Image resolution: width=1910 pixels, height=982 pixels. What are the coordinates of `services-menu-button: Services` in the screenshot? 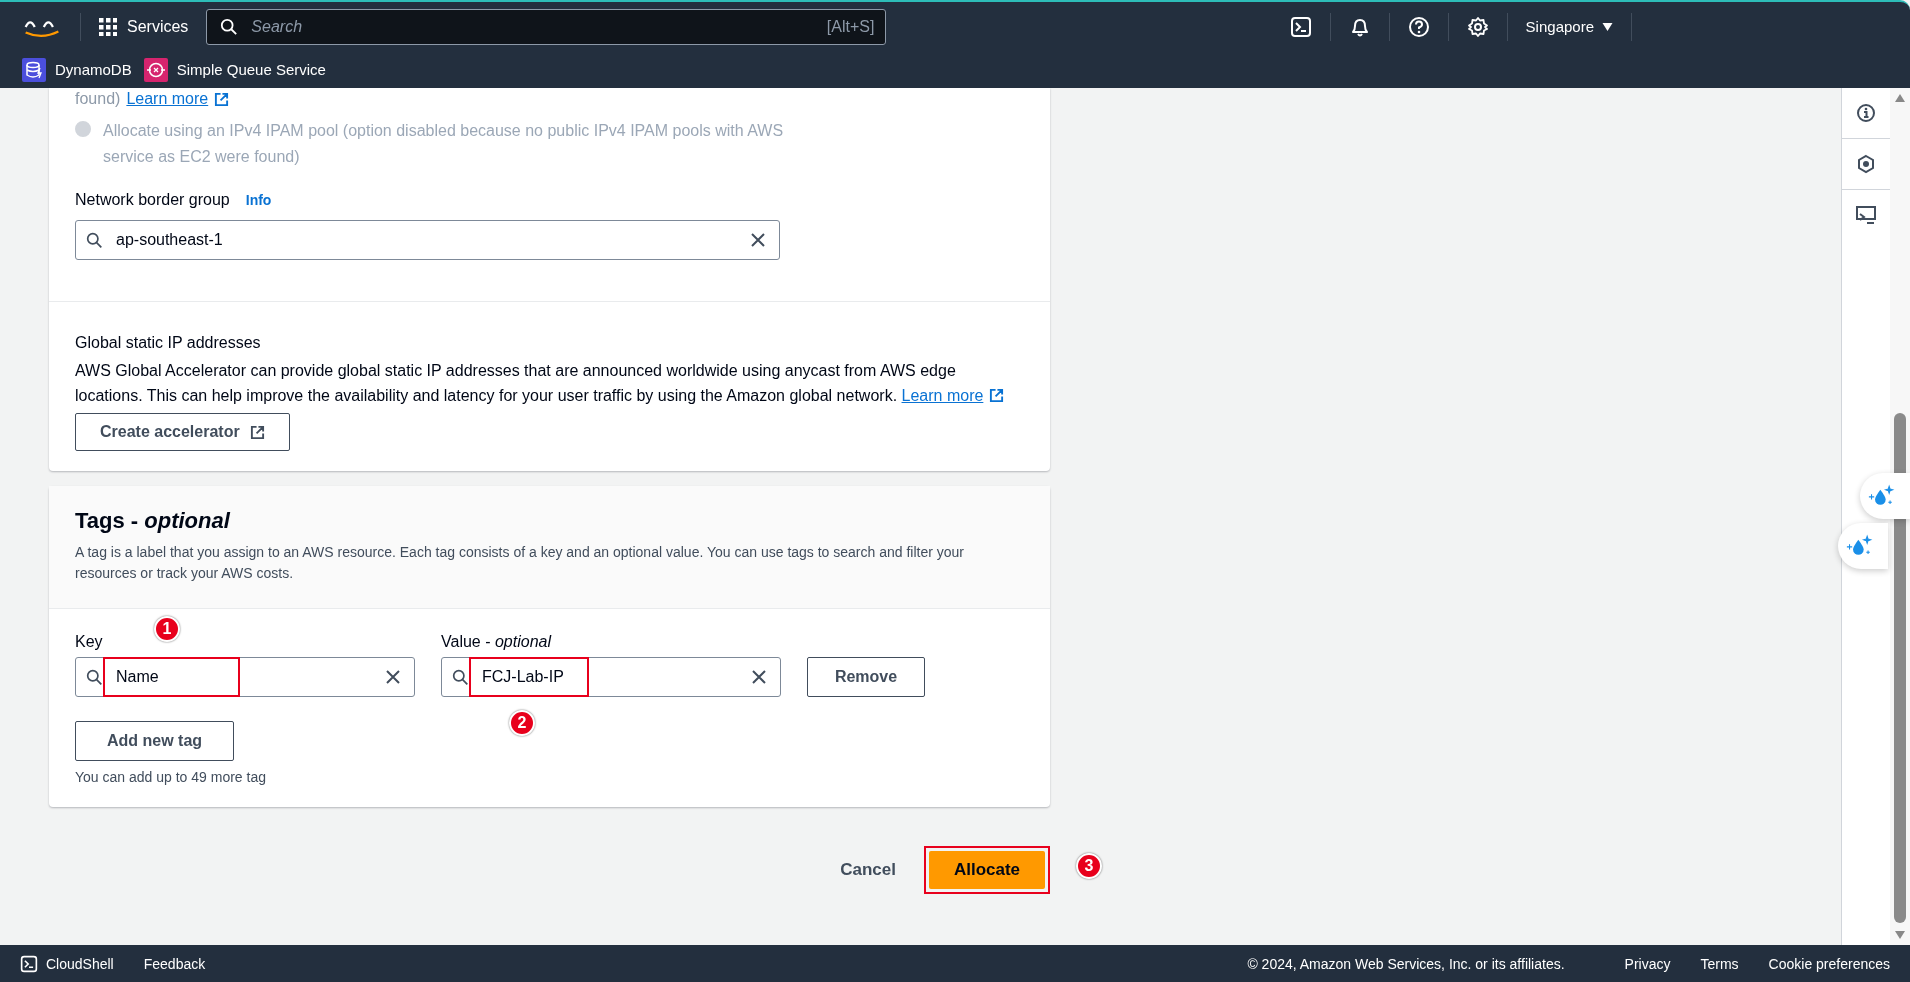 It's located at (144, 26).